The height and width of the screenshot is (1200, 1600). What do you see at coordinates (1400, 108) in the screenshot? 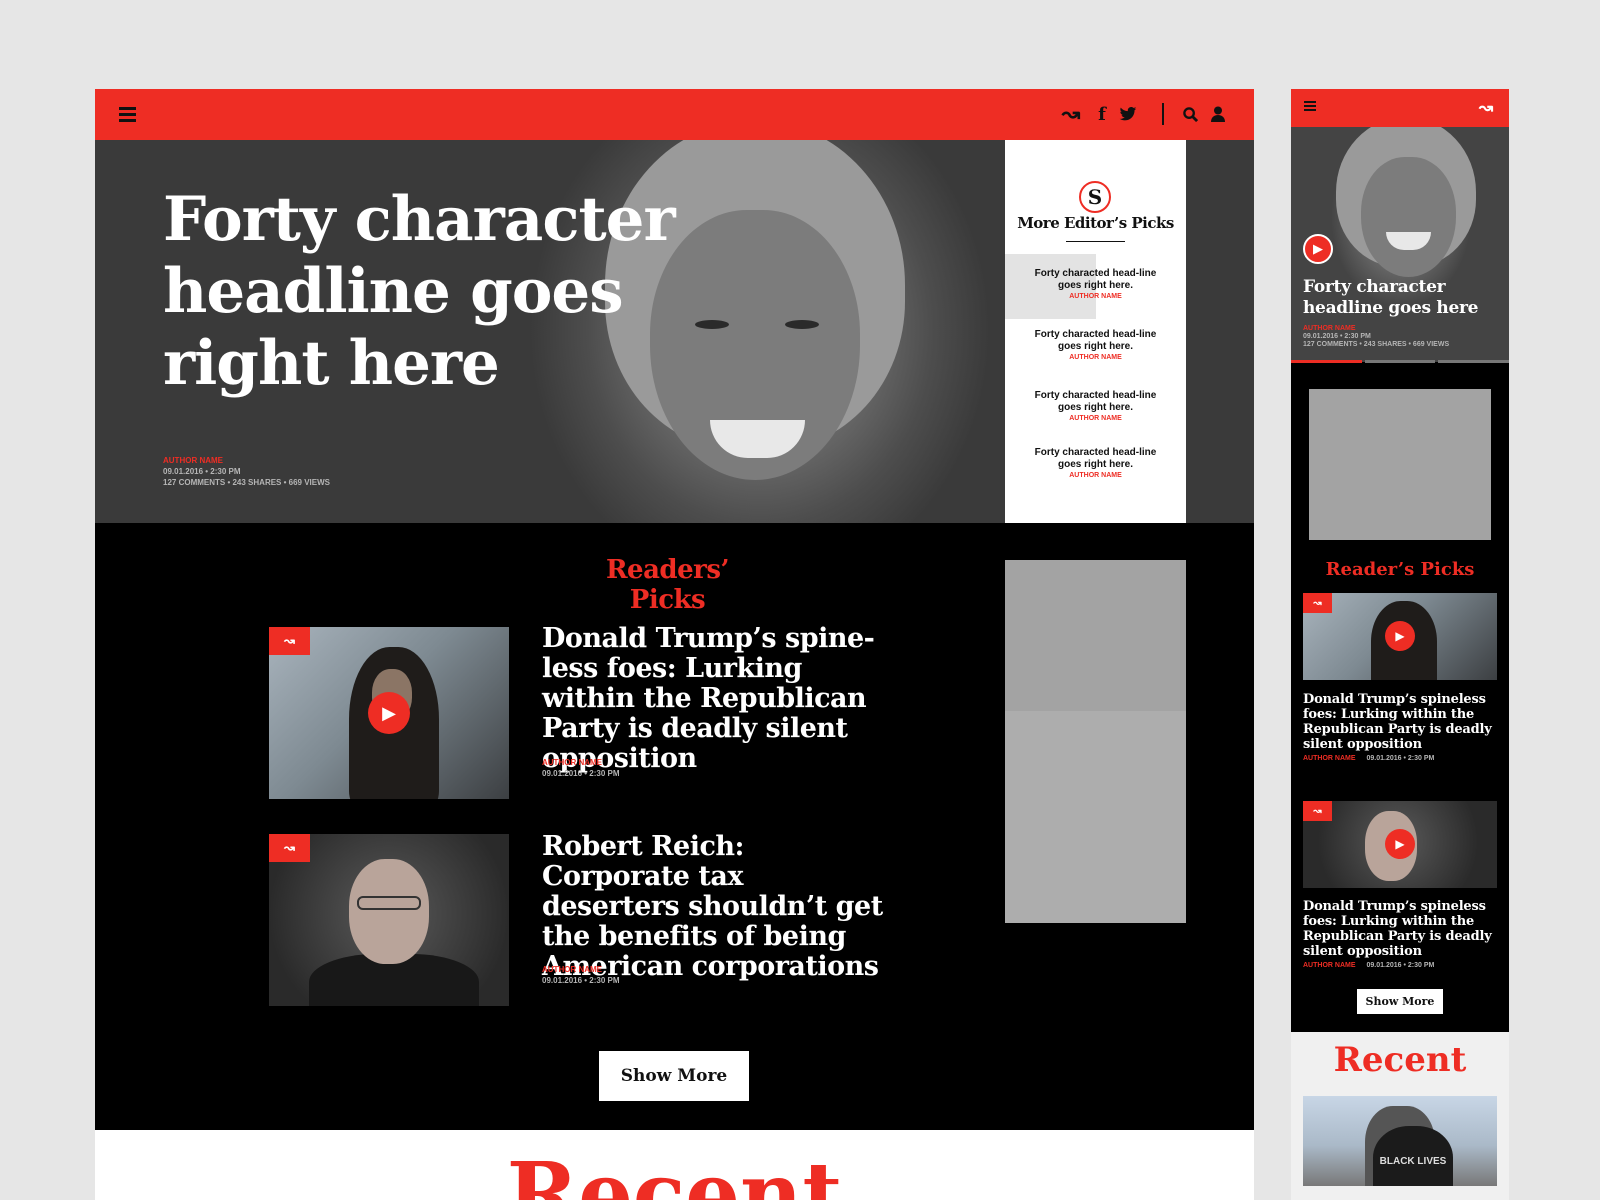
I see `mobile-nav-bar: ↝` at bounding box center [1400, 108].